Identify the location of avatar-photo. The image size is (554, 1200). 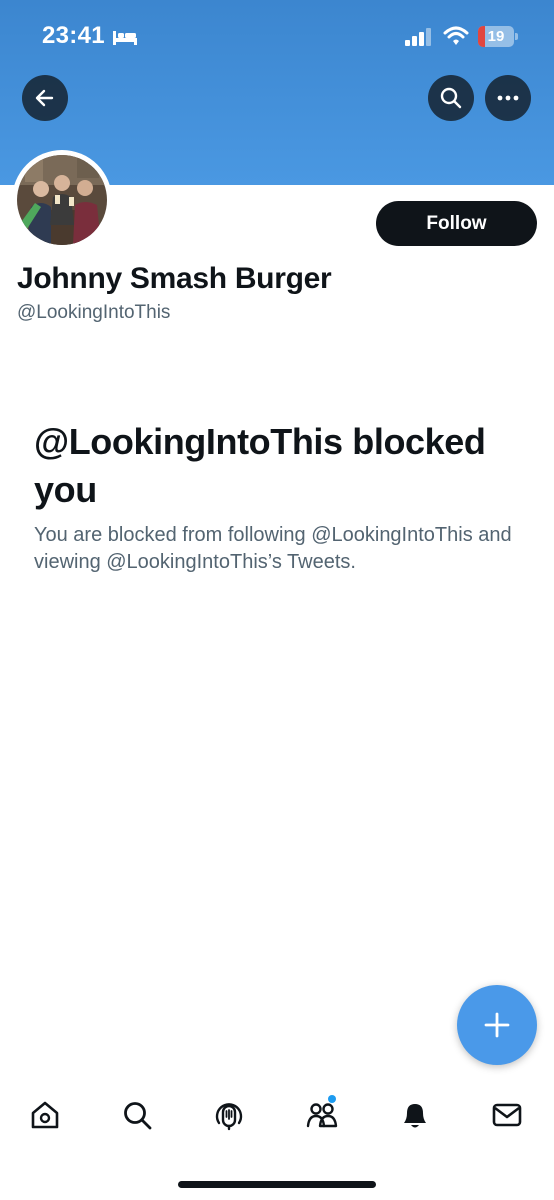
(62, 200).